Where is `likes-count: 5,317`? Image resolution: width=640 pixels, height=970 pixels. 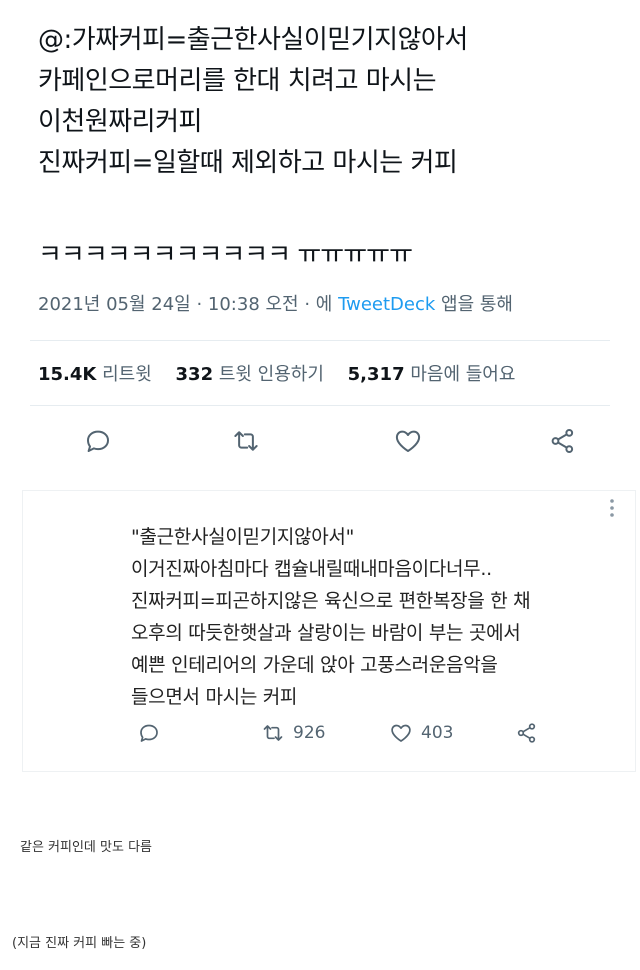
likes-count: 5,317 is located at coordinates (376, 374).